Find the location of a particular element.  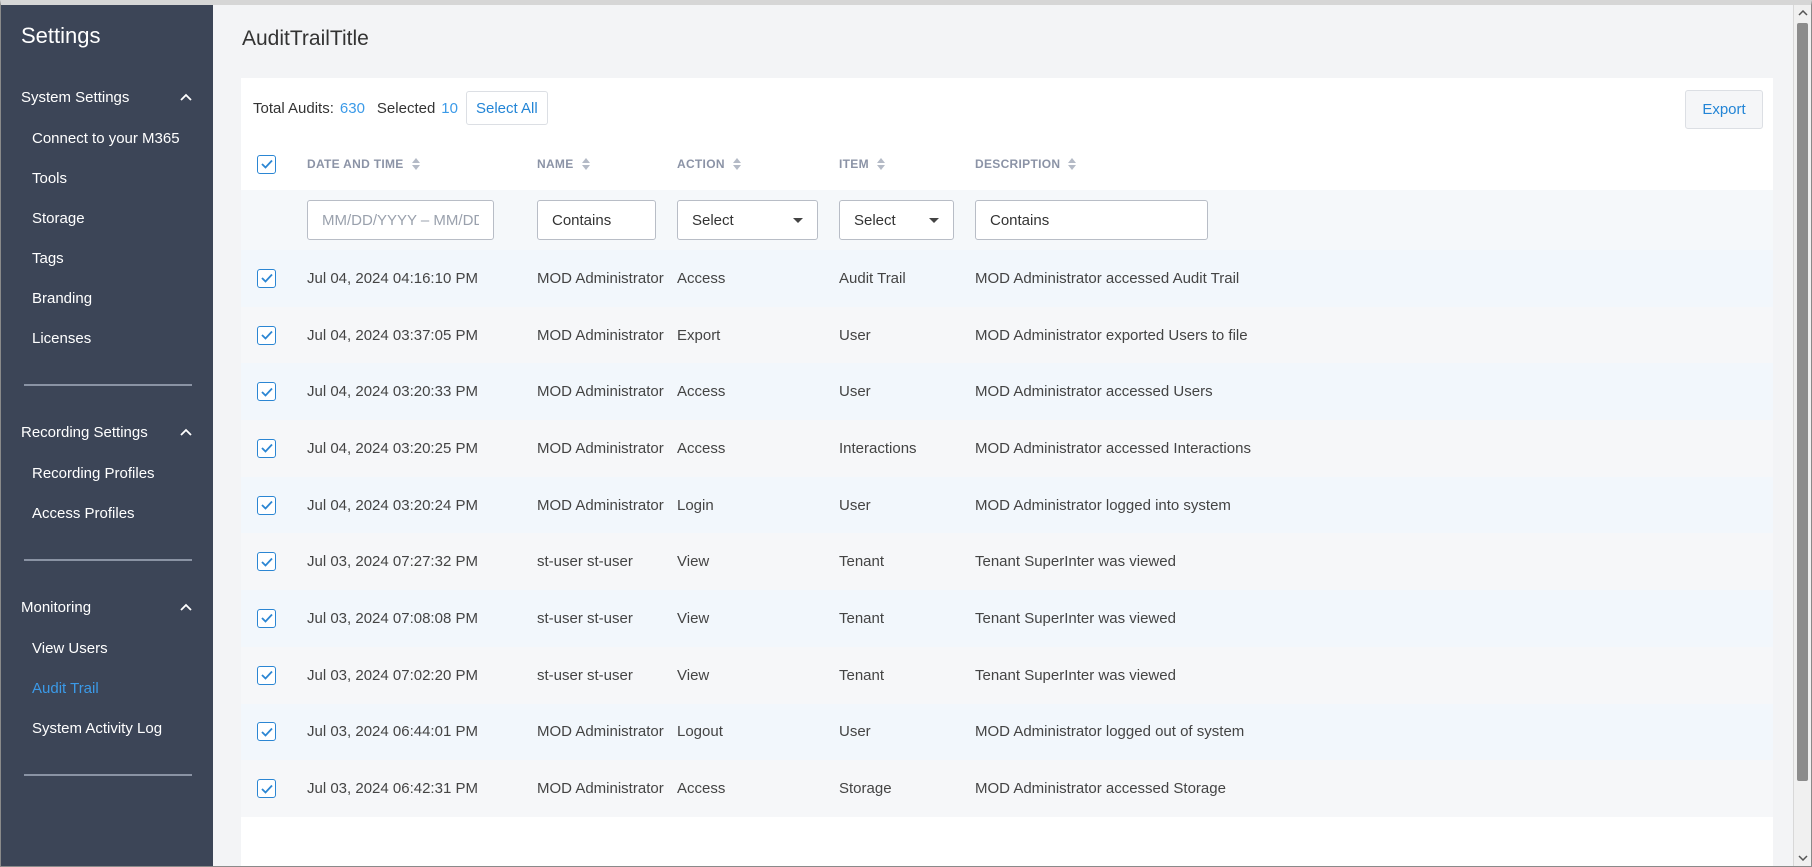

description-filter-input is located at coordinates (1091, 220).